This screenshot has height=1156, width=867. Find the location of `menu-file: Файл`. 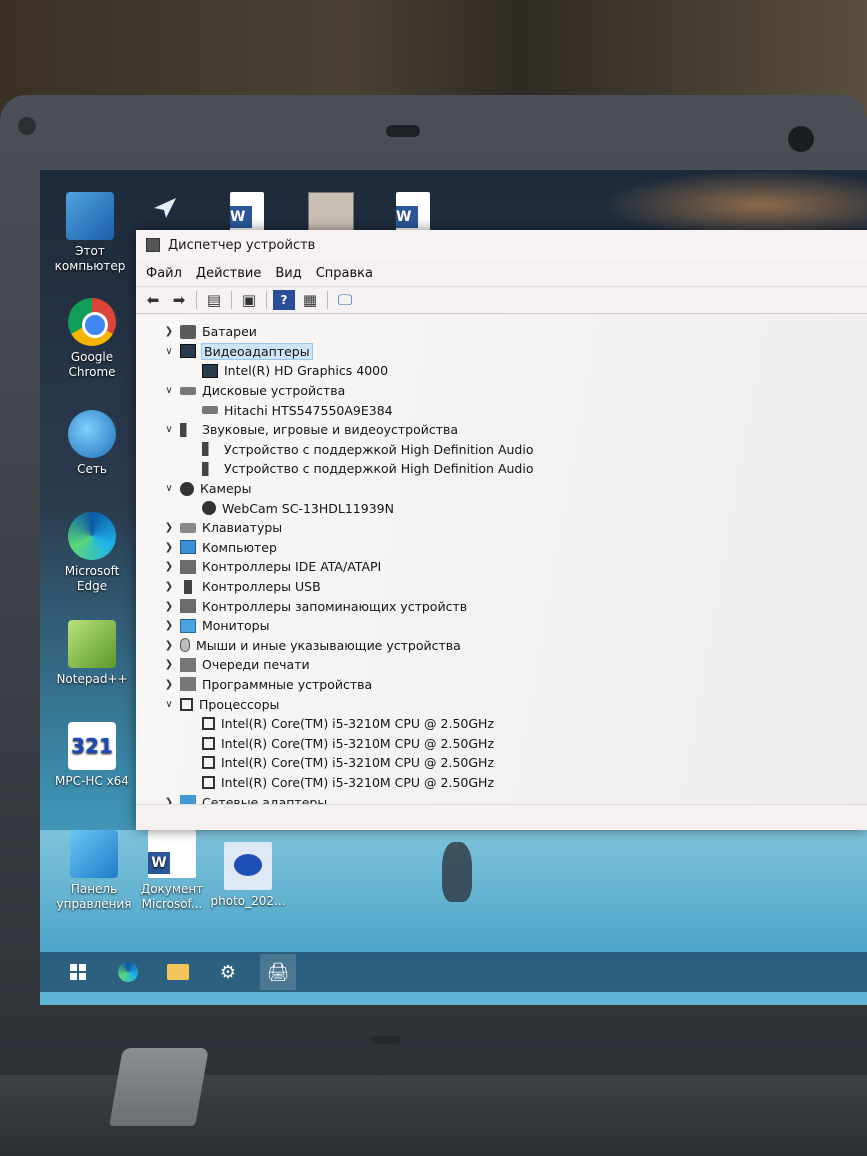

menu-file: Файл is located at coordinates (164, 273).